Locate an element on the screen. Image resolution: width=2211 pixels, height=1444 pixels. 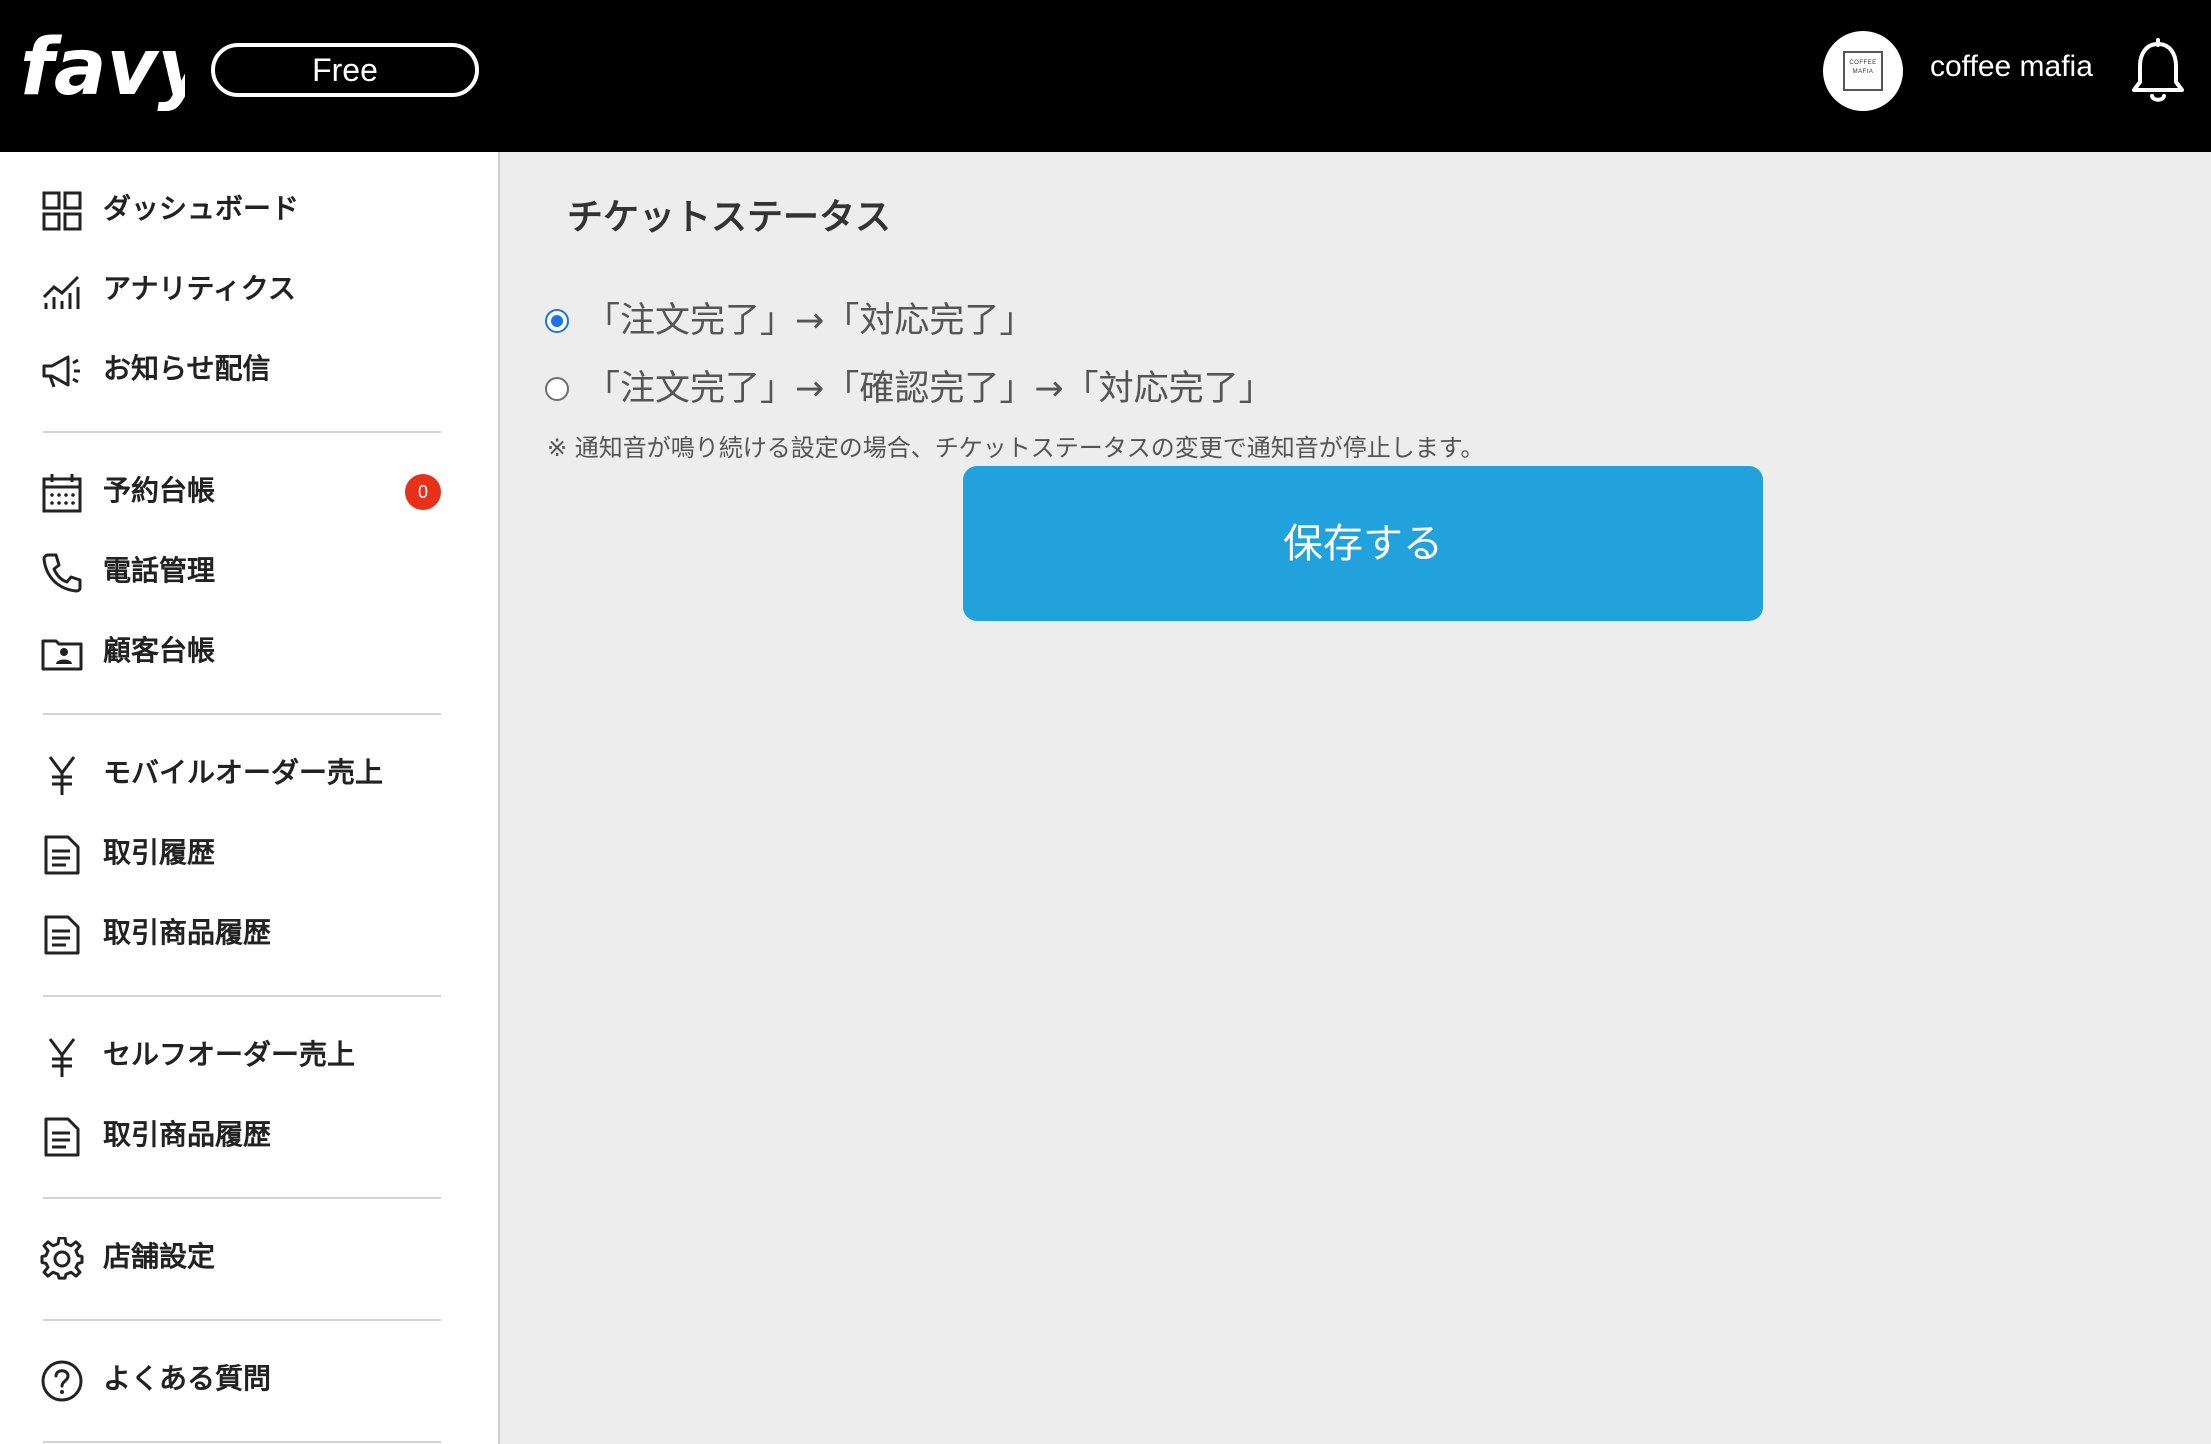
shop-name: coffee mafia is located at coordinates (2011, 67).